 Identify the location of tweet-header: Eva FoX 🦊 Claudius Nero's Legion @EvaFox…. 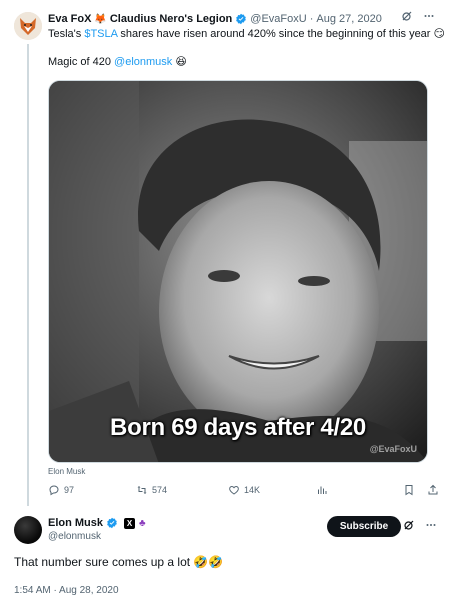
(242, 19).